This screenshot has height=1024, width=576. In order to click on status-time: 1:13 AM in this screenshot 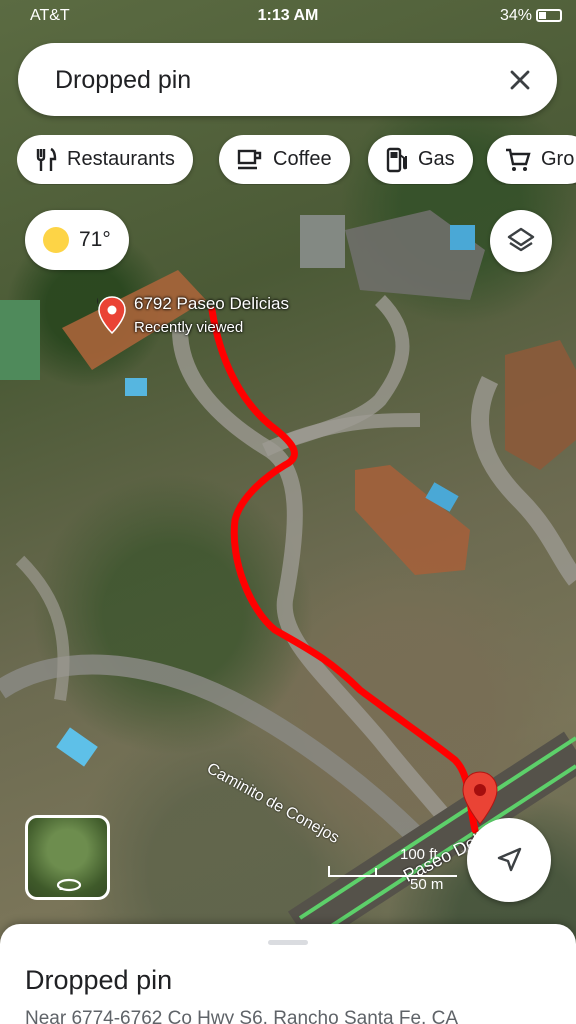, I will do `click(288, 15)`.